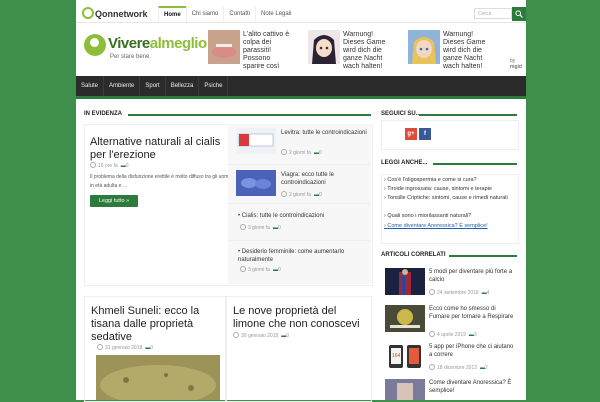 This screenshot has width=600, height=402. I want to click on section-heading-evidenza: IN EVIDENZA, so click(103, 114).